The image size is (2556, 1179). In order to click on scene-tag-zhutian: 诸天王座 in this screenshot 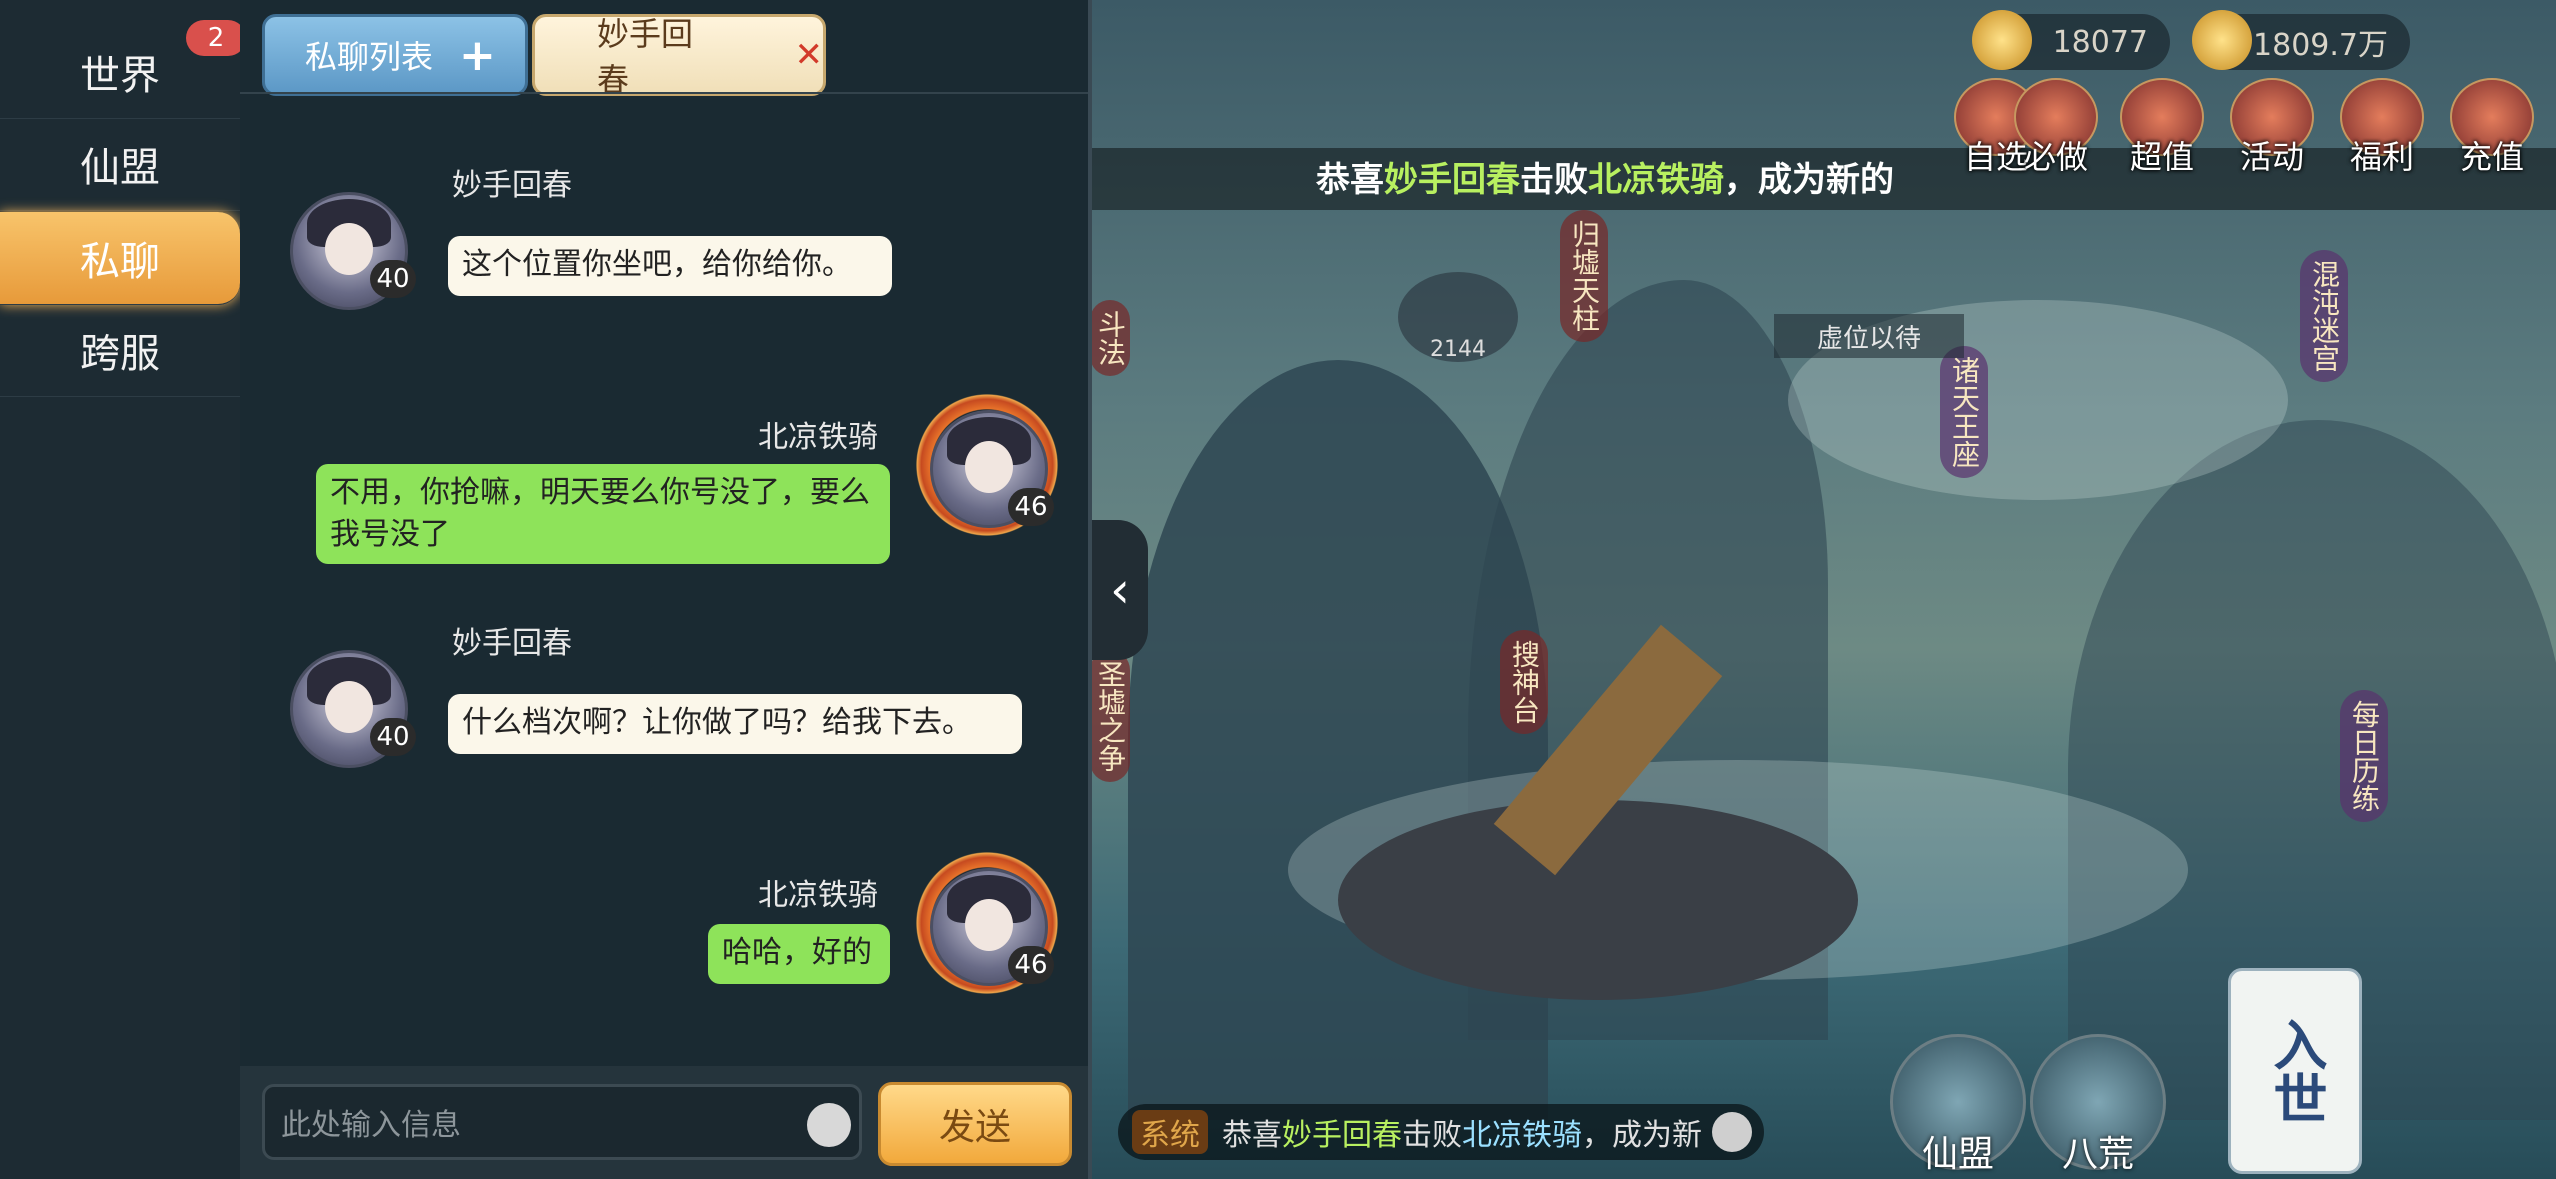, I will do `click(1964, 412)`.